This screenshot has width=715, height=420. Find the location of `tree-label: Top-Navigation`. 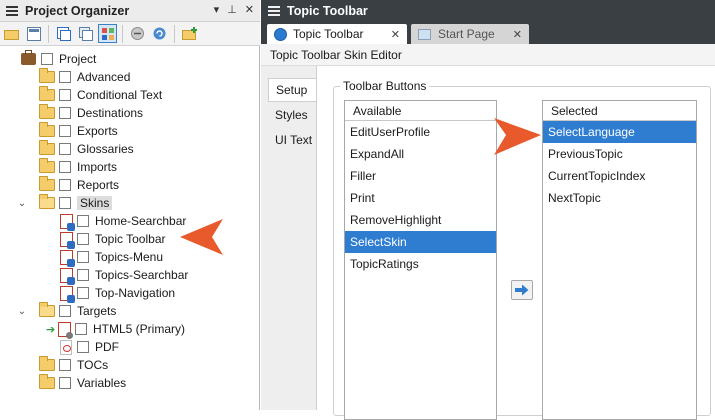

tree-label: Top-Navigation is located at coordinates (135, 293).